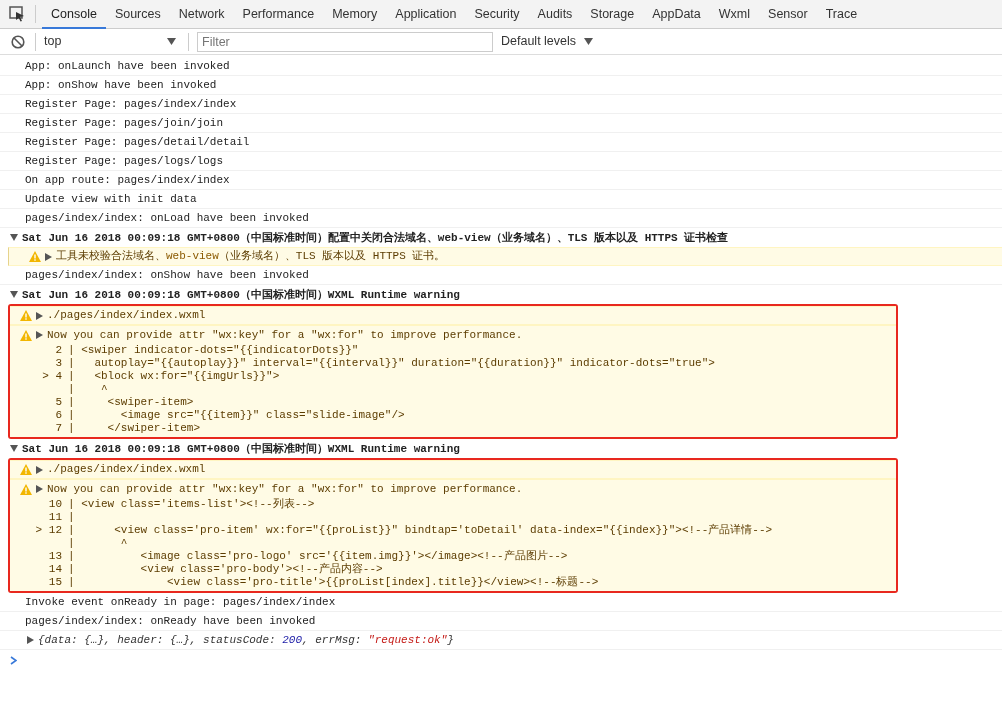 This screenshot has height=707, width=1002. What do you see at coordinates (501, 161) in the screenshot?
I see `log-message: Register Page: pages/logs/logs` at bounding box center [501, 161].